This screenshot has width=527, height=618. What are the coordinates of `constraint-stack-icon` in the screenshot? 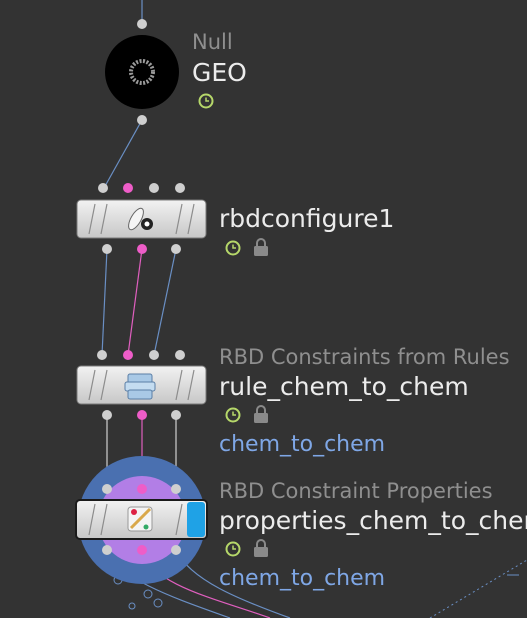 It's located at (140, 386).